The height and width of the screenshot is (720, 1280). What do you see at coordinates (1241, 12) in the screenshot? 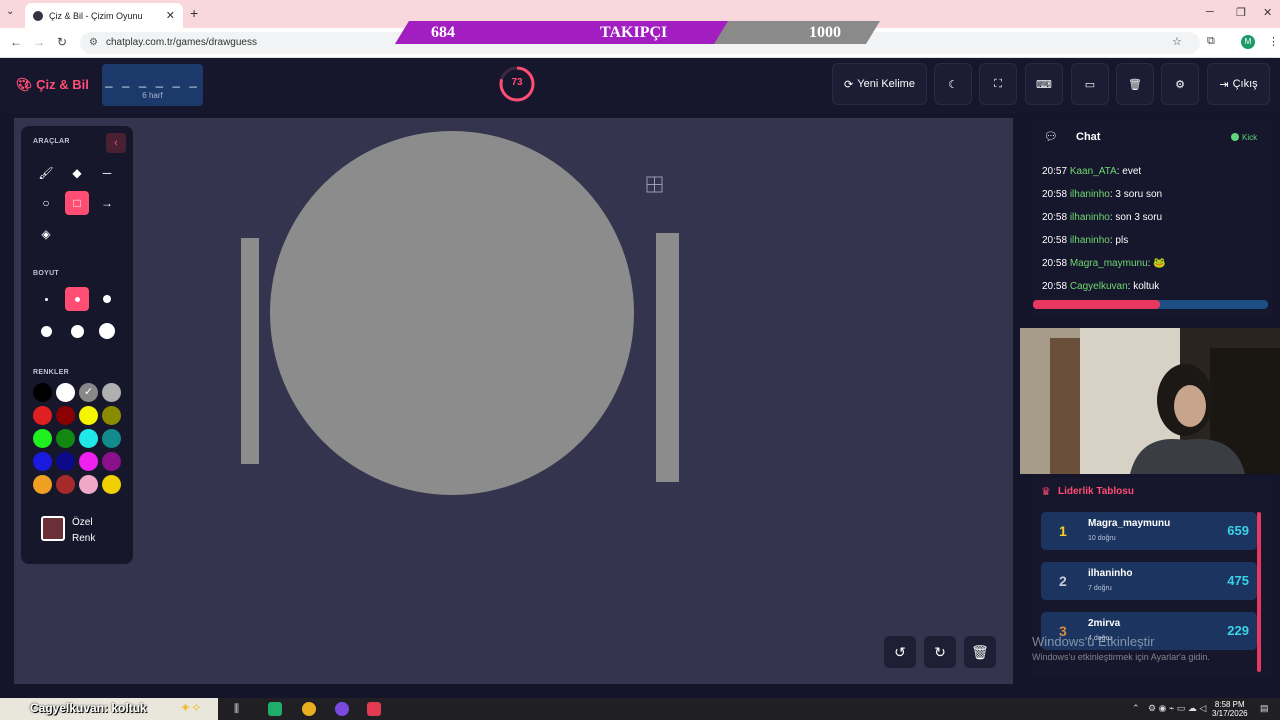
I see `maximize-icon: ❐` at bounding box center [1241, 12].